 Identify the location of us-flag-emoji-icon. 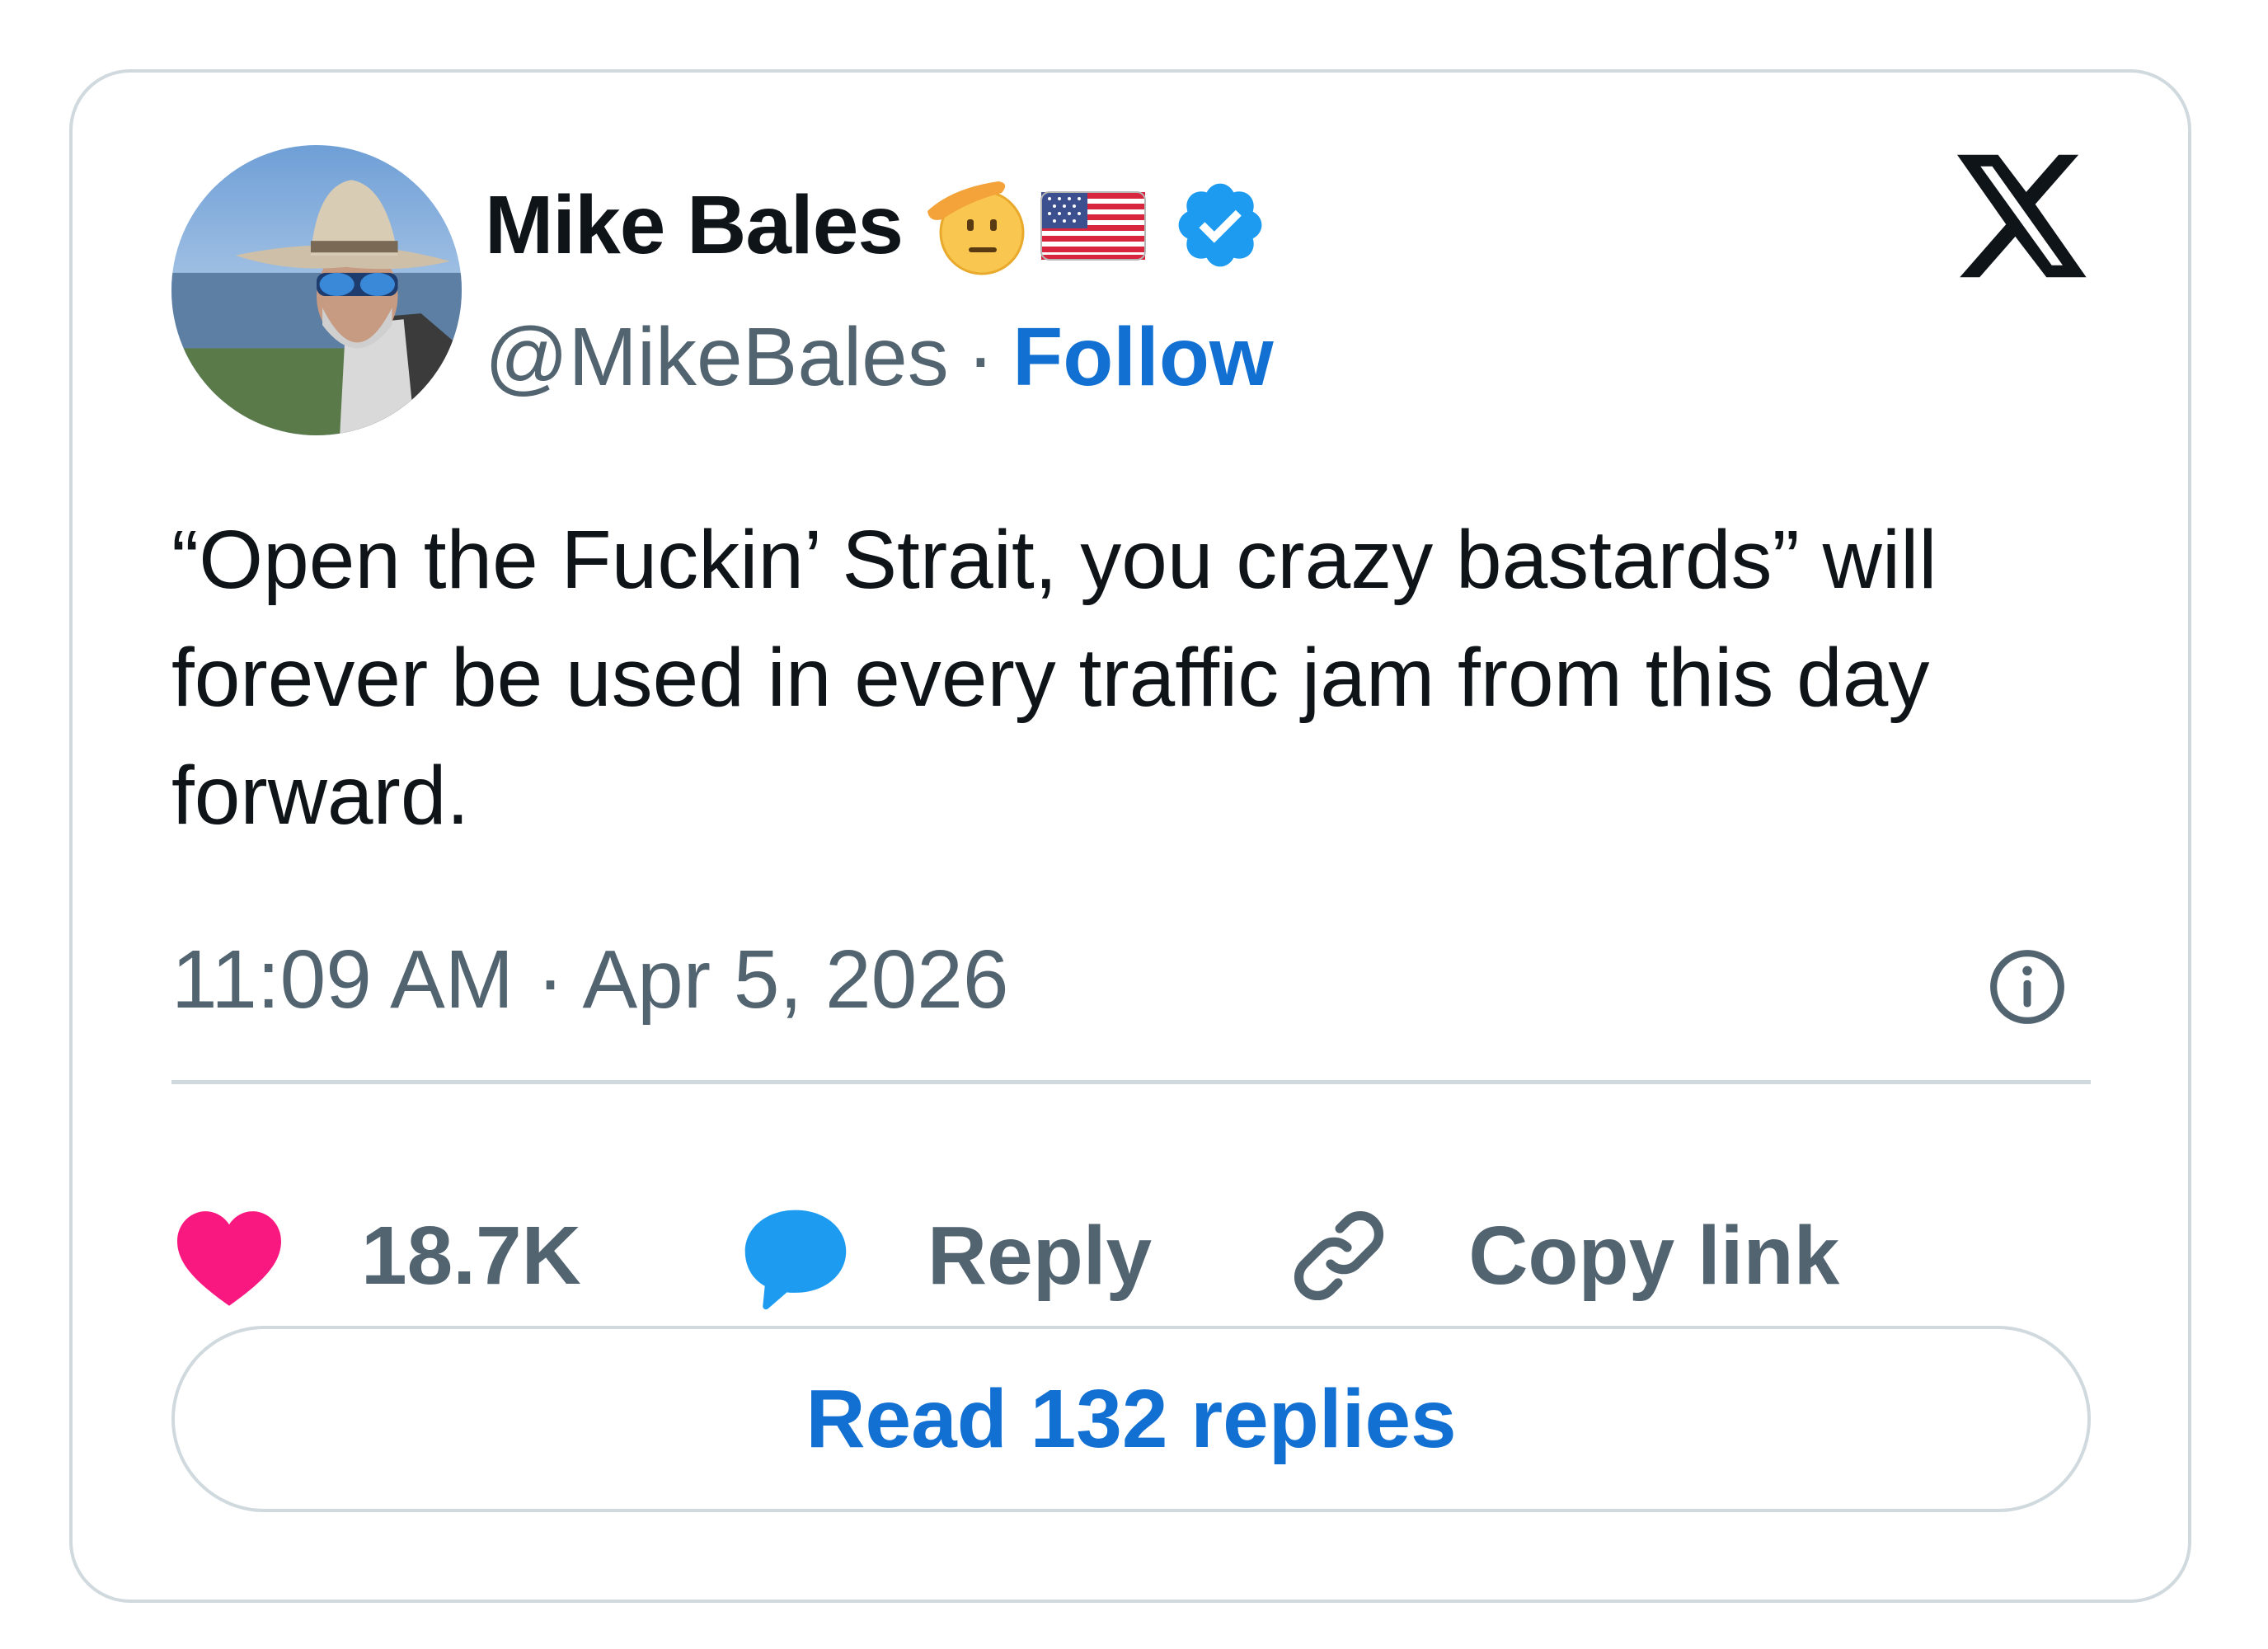
(1093, 225).